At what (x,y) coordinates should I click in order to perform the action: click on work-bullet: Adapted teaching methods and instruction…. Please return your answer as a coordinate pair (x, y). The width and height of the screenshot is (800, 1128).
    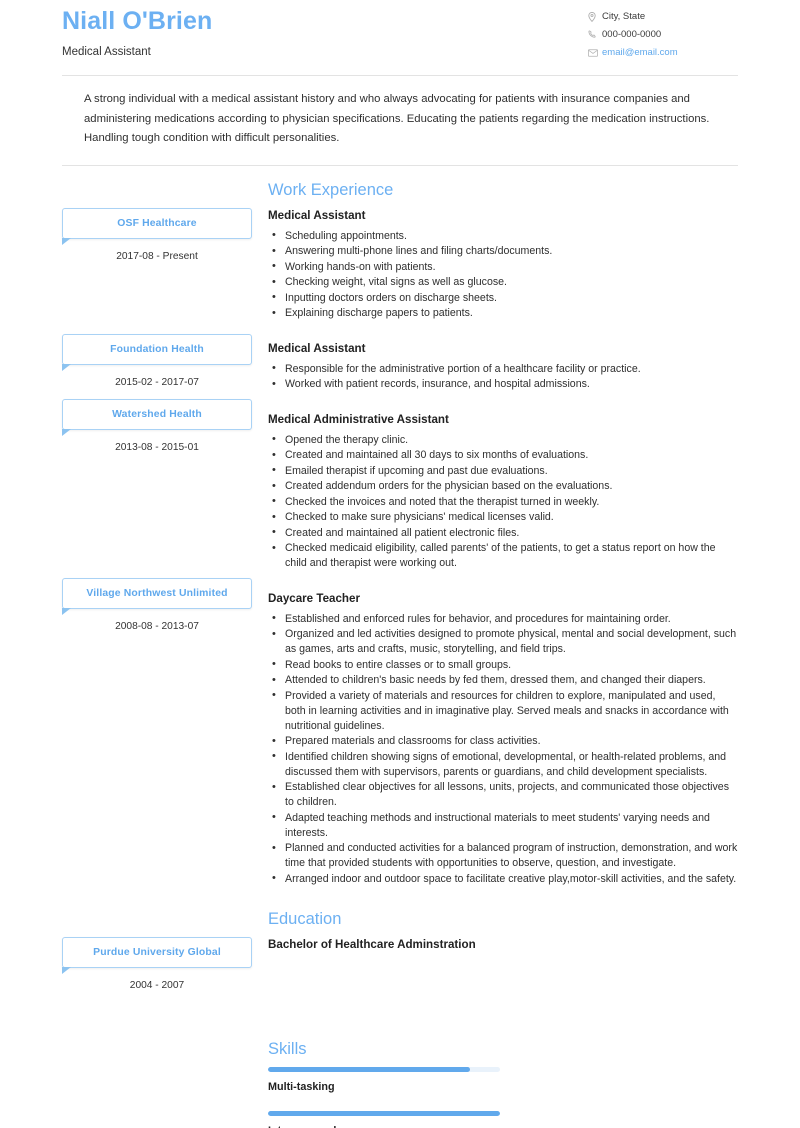
    Looking at the image, I should click on (503, 825).